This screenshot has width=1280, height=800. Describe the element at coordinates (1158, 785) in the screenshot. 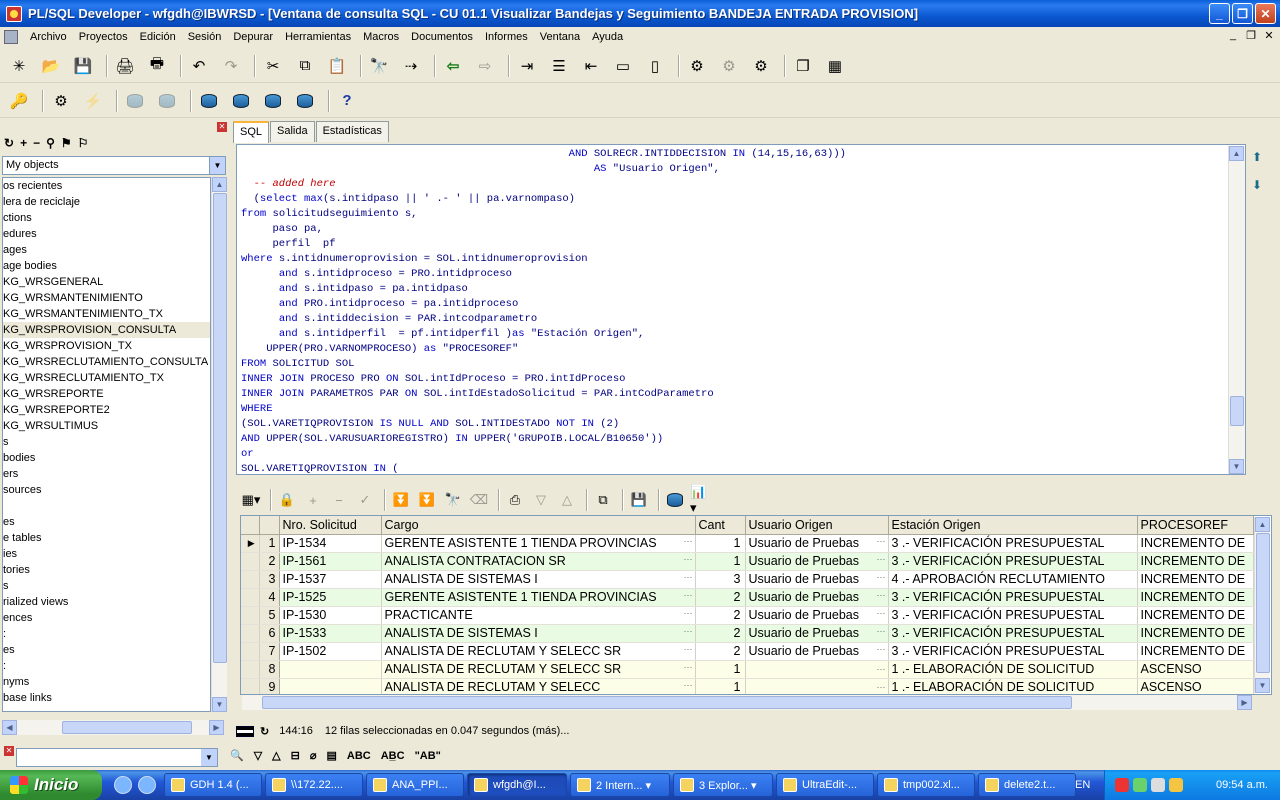

I see `volume-icon` at that location.